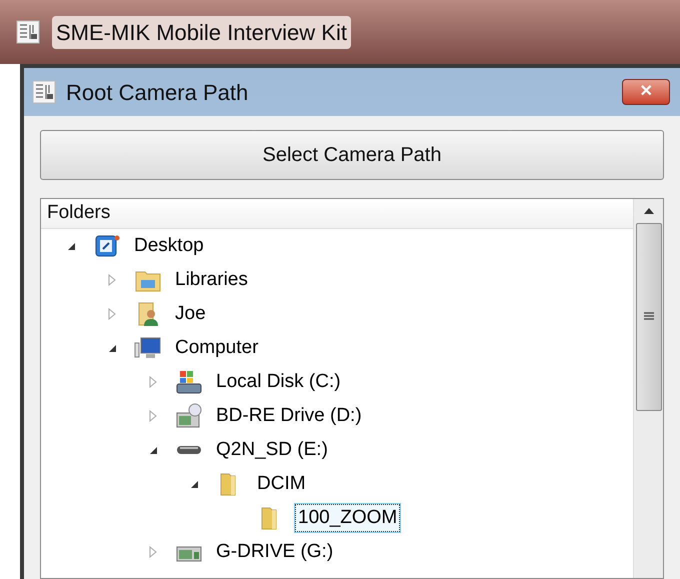 The height and width of the screenshot is (579, 680). What do you see at coordinates (217, 348) in the screenshot?
I see `tree-item: Computer` at bounding box center [217, 348].